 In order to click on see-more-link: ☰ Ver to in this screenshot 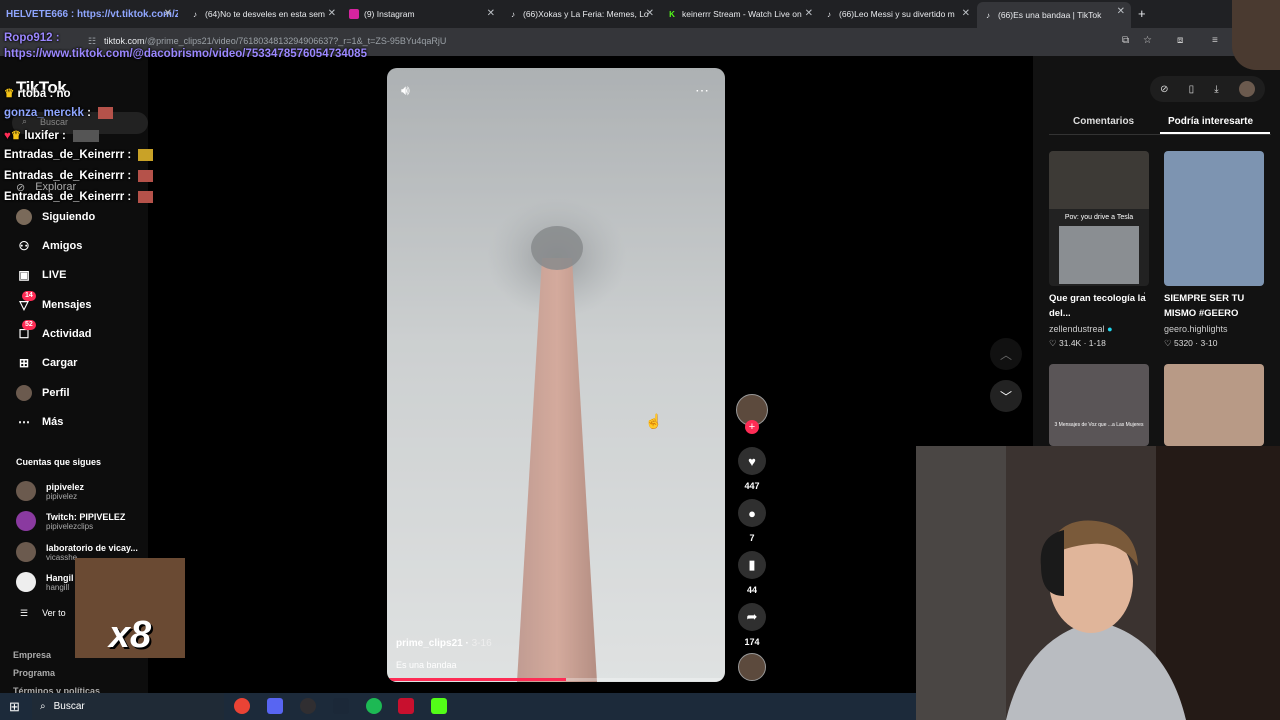, I will do `click(43, 613)`.